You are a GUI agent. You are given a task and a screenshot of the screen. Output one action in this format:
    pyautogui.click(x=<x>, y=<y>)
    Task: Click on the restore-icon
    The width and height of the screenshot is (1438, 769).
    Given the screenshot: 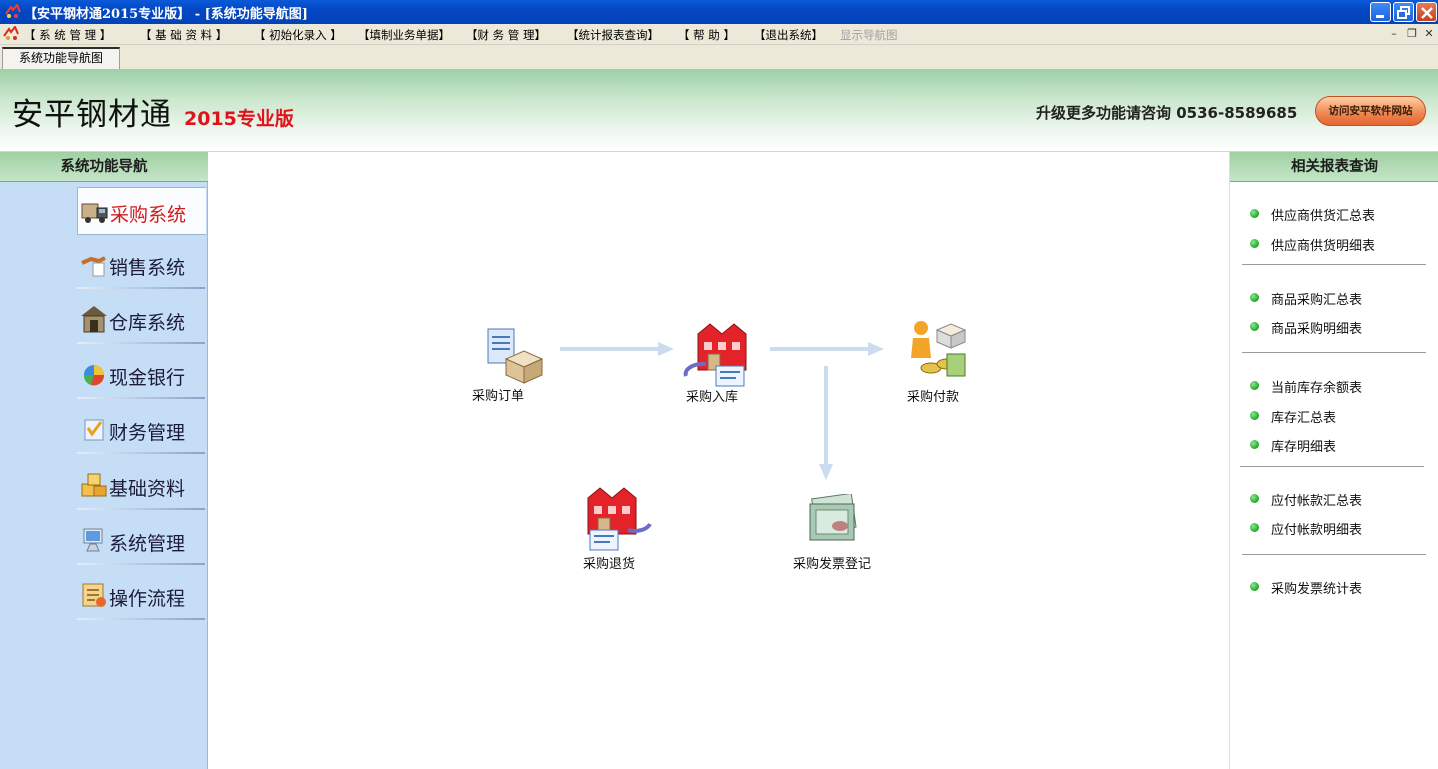 What is the action you would take?
    pyautogui.click(x=1403, y=12)
    